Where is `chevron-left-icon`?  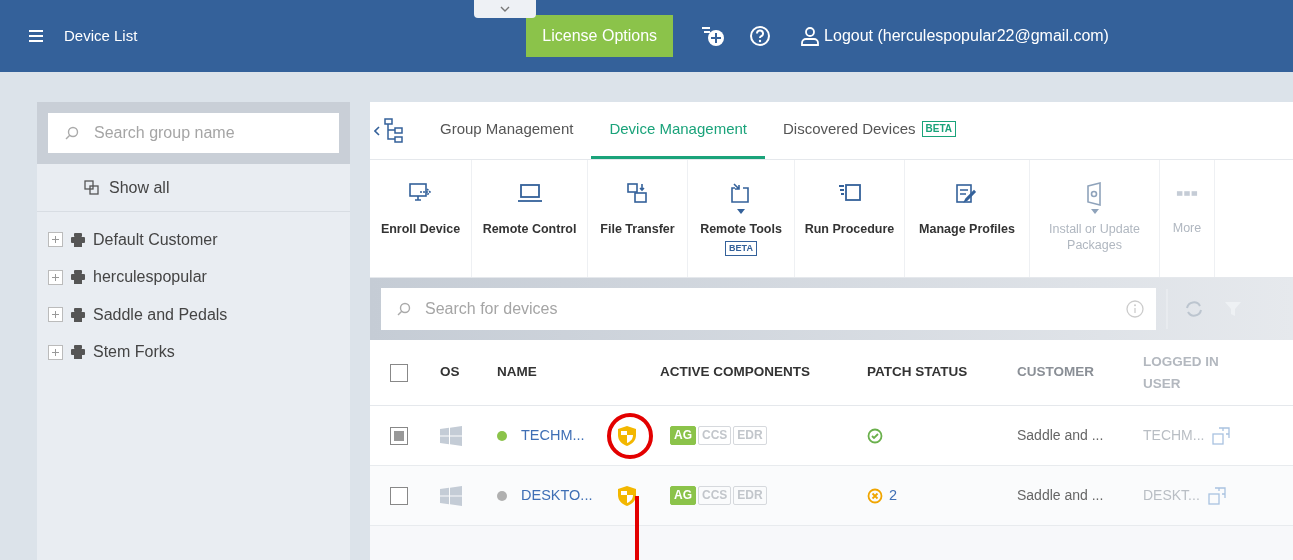 chevron-left-icon is located at coordinates (377, 130).